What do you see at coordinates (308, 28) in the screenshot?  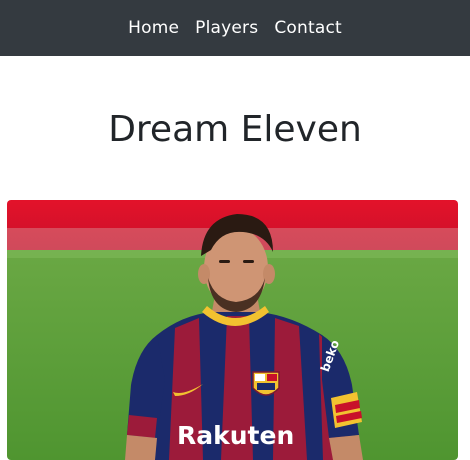 I see `nav-link-contact: Contact` at bounding box center [308, 28].